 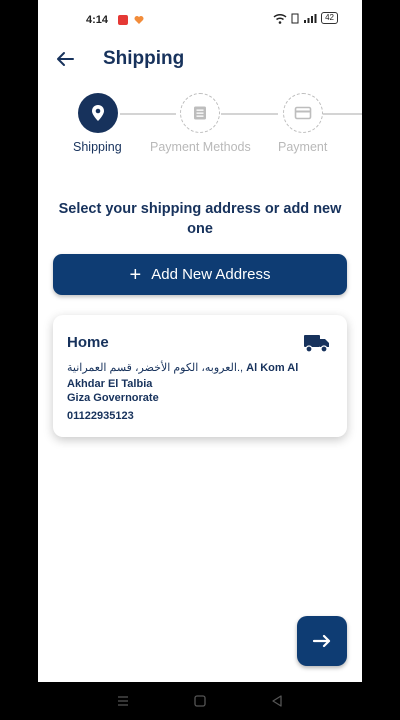 I want to click on status-time: 4:14, so click(x=97, y=20).